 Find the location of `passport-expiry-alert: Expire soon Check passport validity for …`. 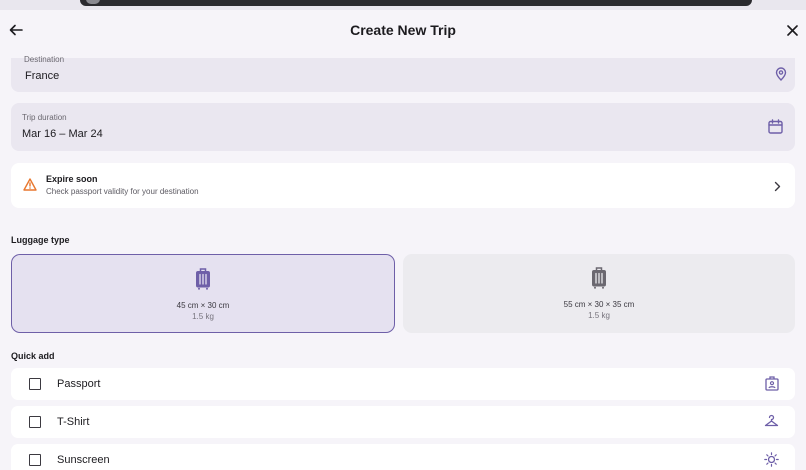

passport-expiry-alert: Expire soon Check passport validity for … is located at coordinates (403, 185).